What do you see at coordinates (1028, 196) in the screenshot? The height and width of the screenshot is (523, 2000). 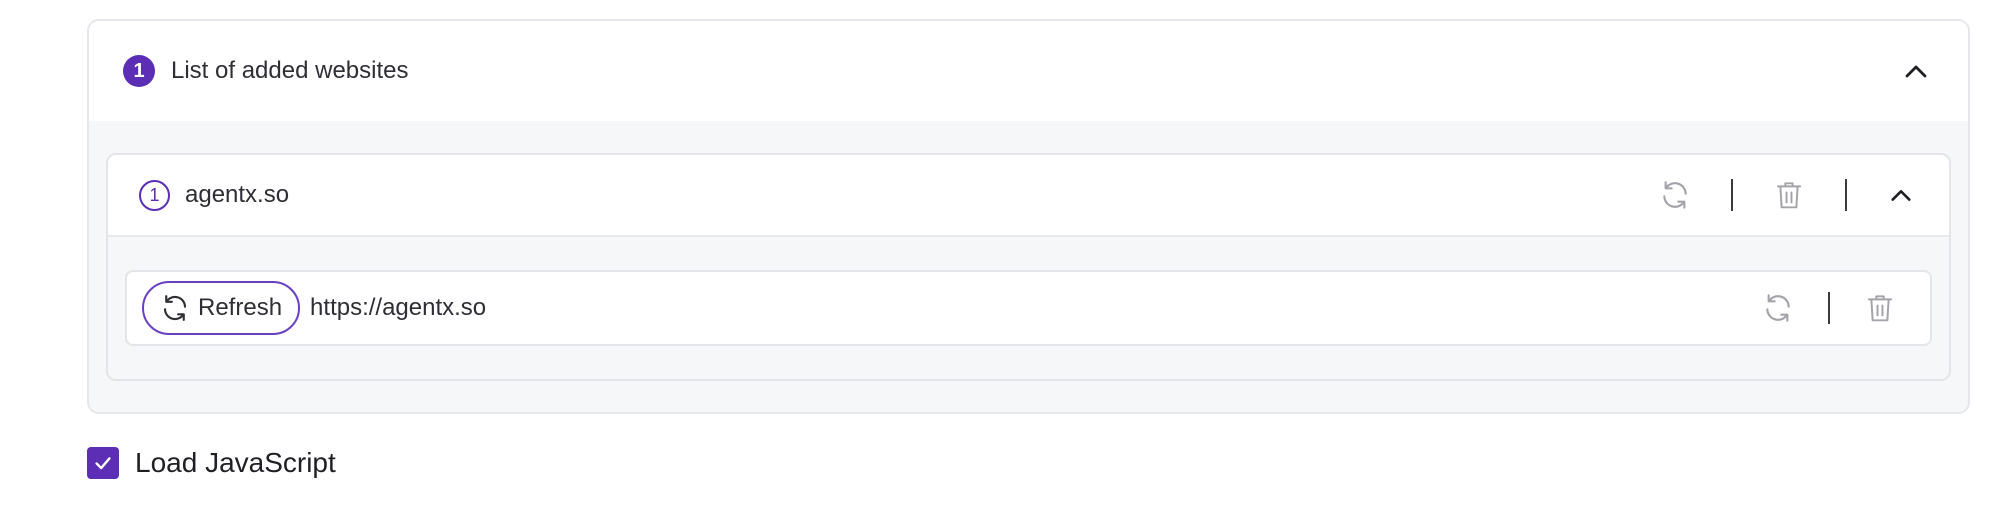 I see `site-item-header: 1 agentx.so` at bounding box center [1028, 196].